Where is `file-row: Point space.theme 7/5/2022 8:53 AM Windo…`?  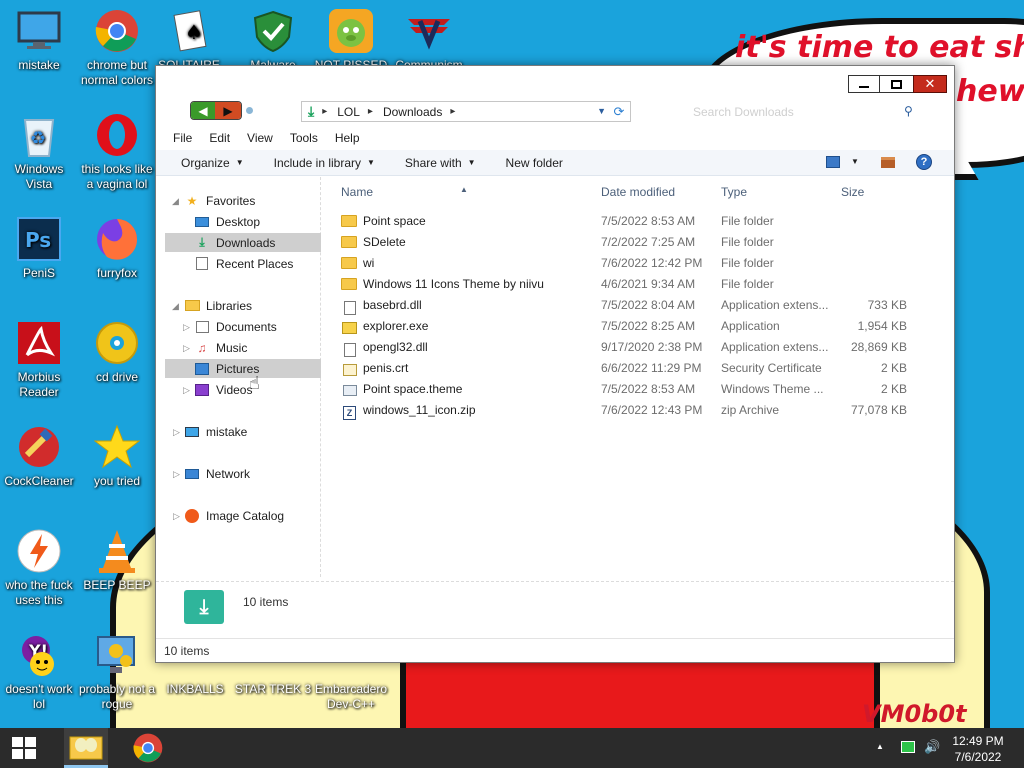 file-row: Point space.theme 7/5/2022 8:53 AM Windo… is located at coordinates (638, 388).